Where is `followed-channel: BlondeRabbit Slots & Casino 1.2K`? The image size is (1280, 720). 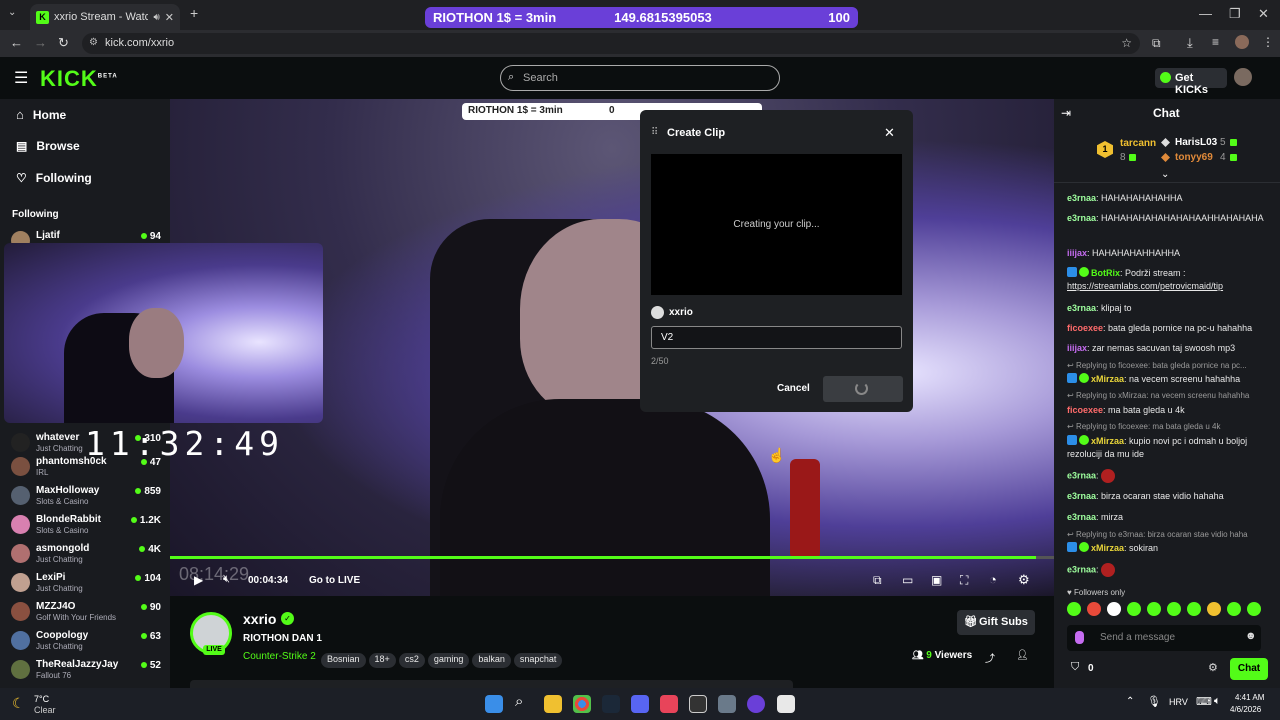
followed-channel: BlondeRabbit Slots & Casino 1.2K is located at coordinates (86, 527).